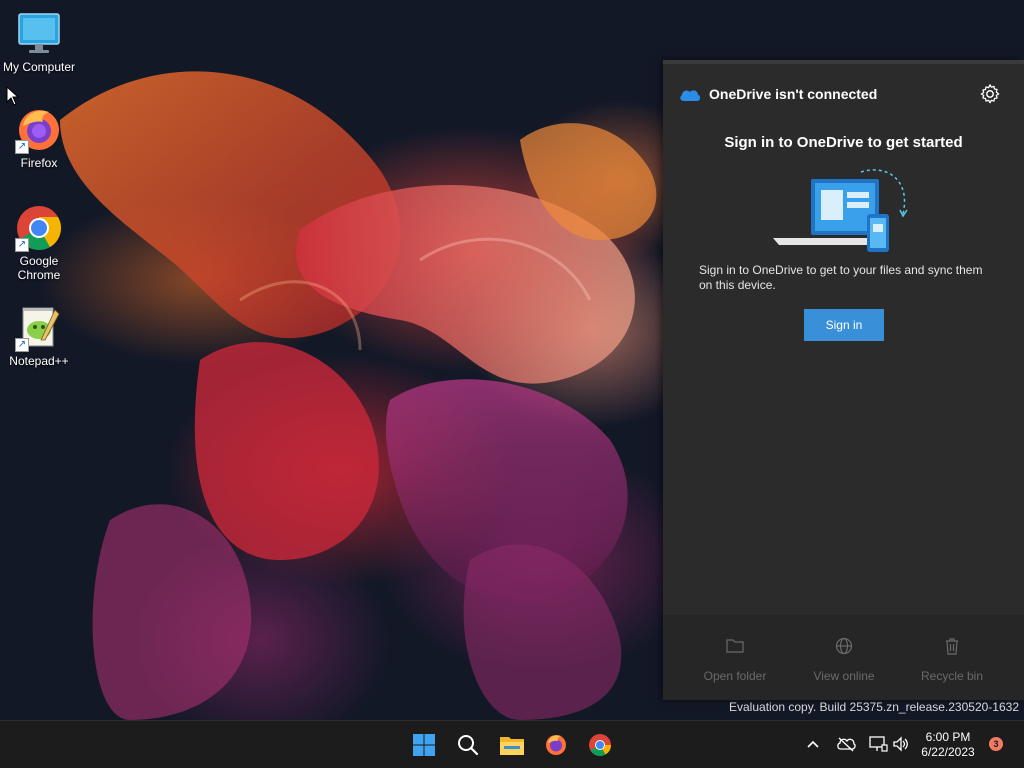 Image resolution: width=1024 pixels, height=768 pixels. I want to click on flyout-footer: Open folder View online Recycle bin, so click(843, 657).